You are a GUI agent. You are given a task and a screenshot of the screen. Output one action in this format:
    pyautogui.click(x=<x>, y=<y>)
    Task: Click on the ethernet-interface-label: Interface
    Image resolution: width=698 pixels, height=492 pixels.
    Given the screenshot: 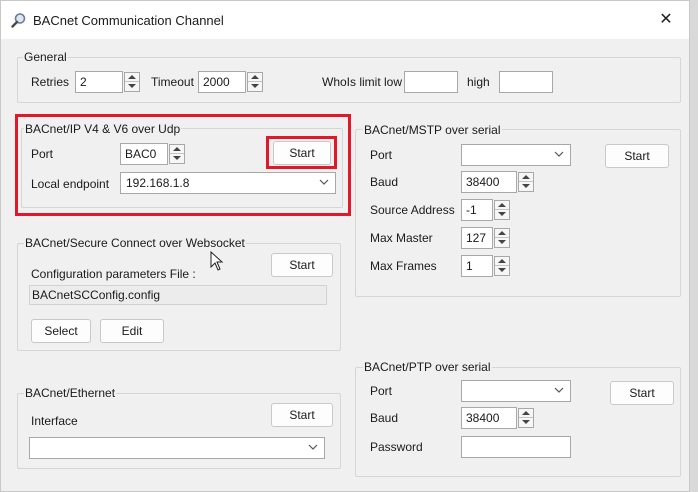 What is the action you would take?
    pyautogui.click(x=54, y=421)
    